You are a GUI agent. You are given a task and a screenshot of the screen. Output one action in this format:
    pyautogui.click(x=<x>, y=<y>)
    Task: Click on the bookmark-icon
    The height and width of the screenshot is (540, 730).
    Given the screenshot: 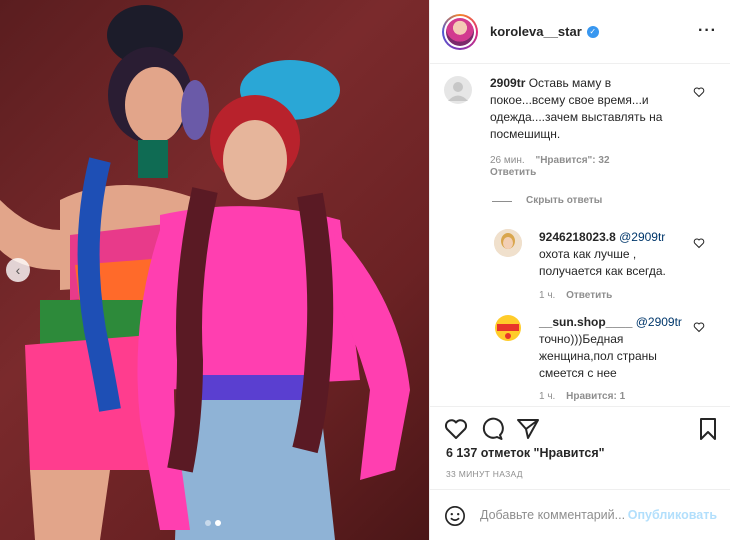 What is the action you would take?
    pyautogui.click(x=708, y=429)
    